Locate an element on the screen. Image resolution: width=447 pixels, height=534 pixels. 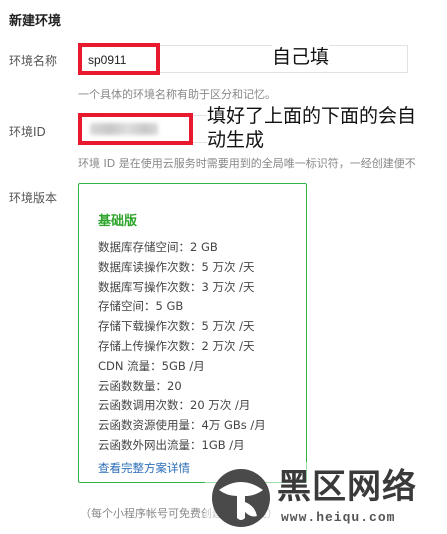
watermark-url: www.heiqu.com is located at coordinates (338, 517).